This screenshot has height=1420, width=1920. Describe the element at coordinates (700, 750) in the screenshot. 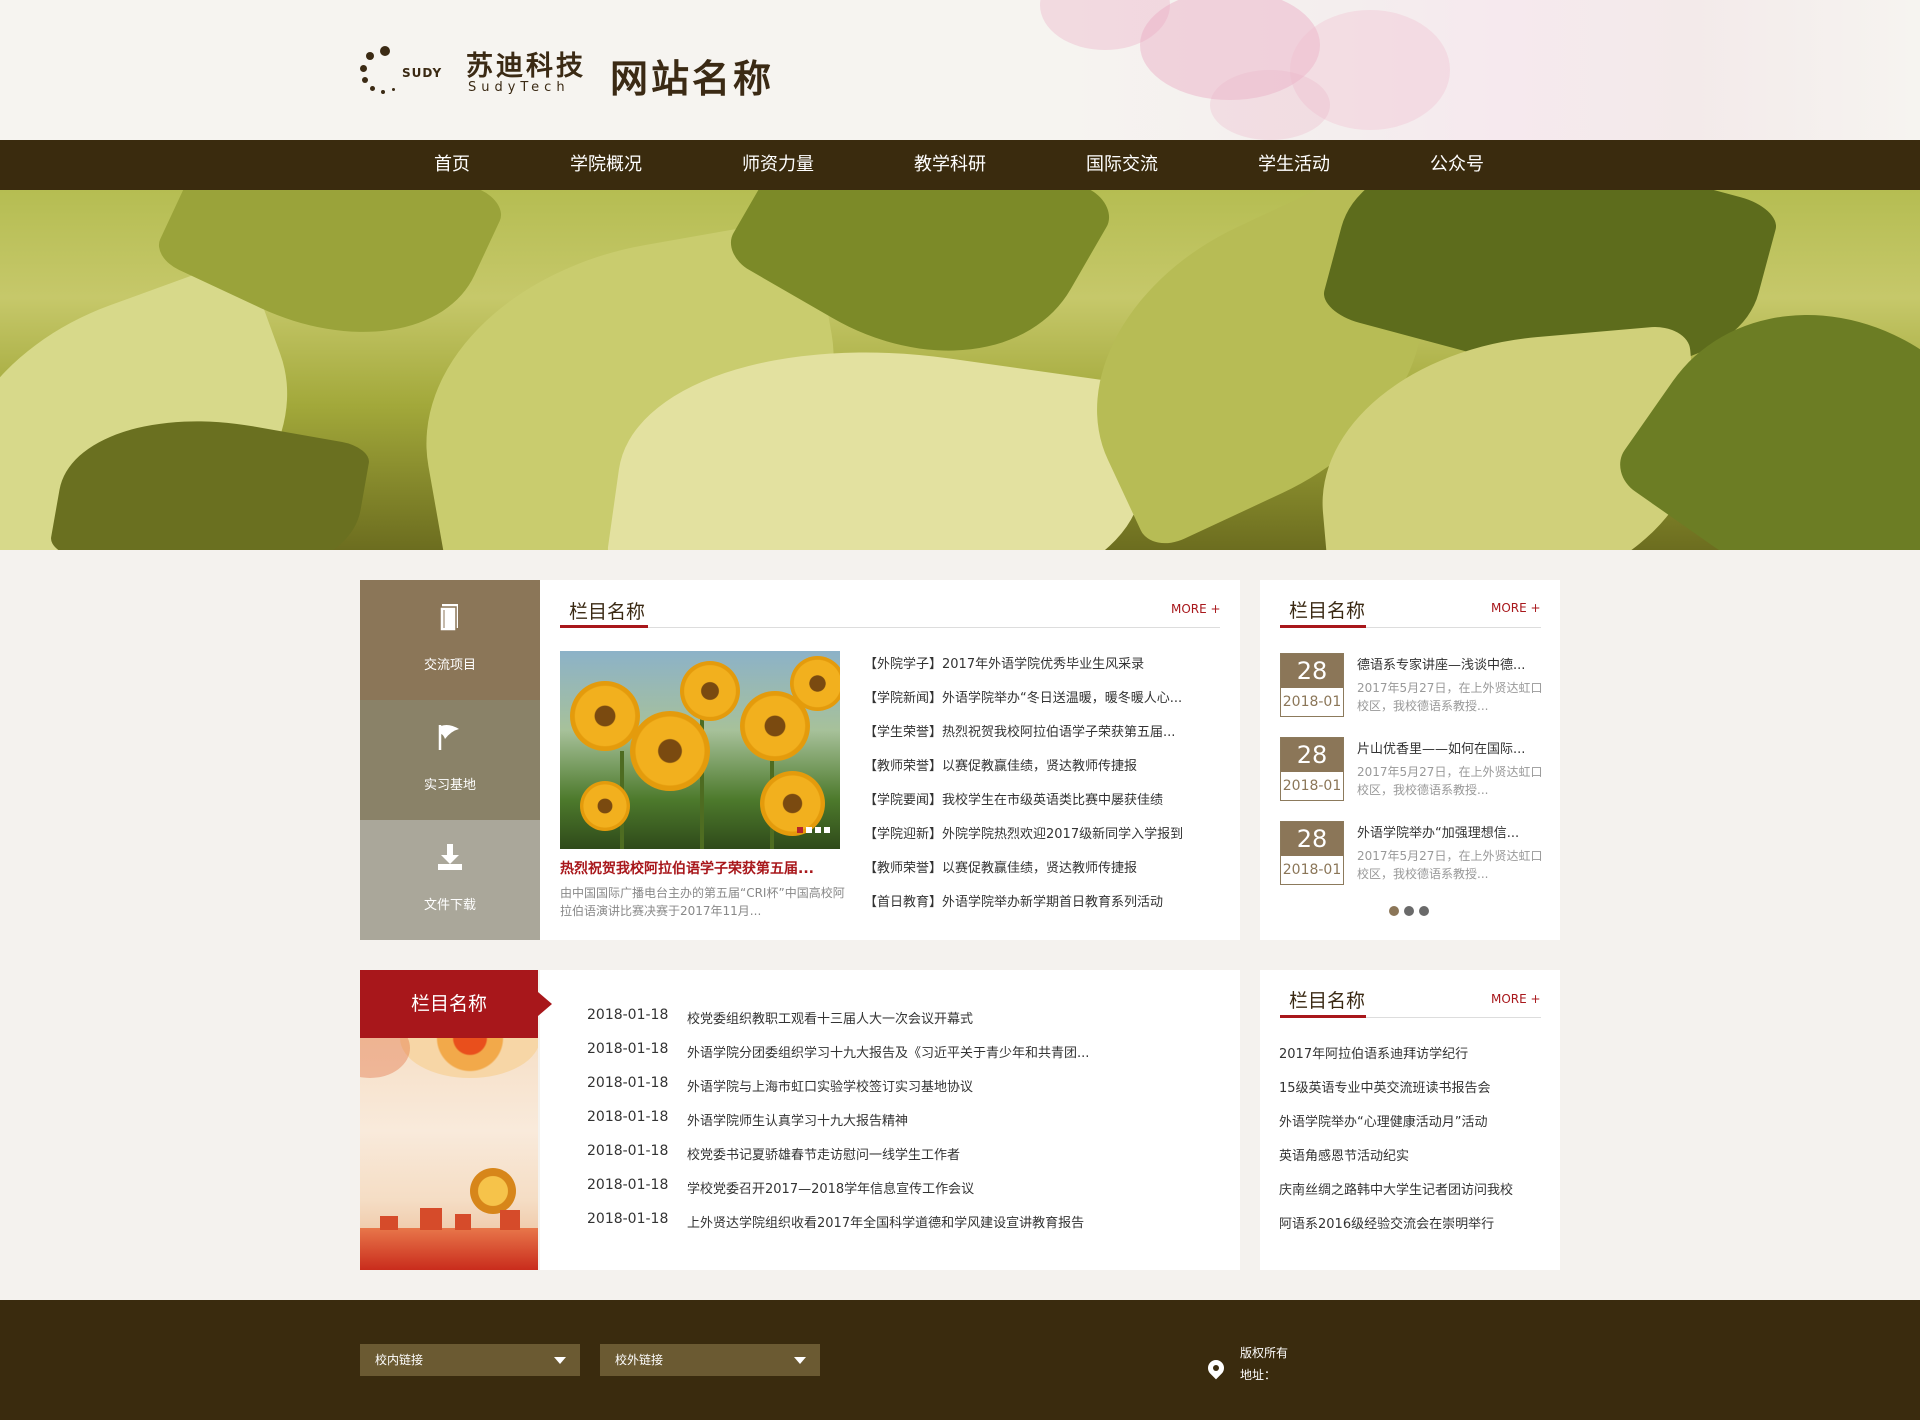

I see `news-feature-image` at that location.